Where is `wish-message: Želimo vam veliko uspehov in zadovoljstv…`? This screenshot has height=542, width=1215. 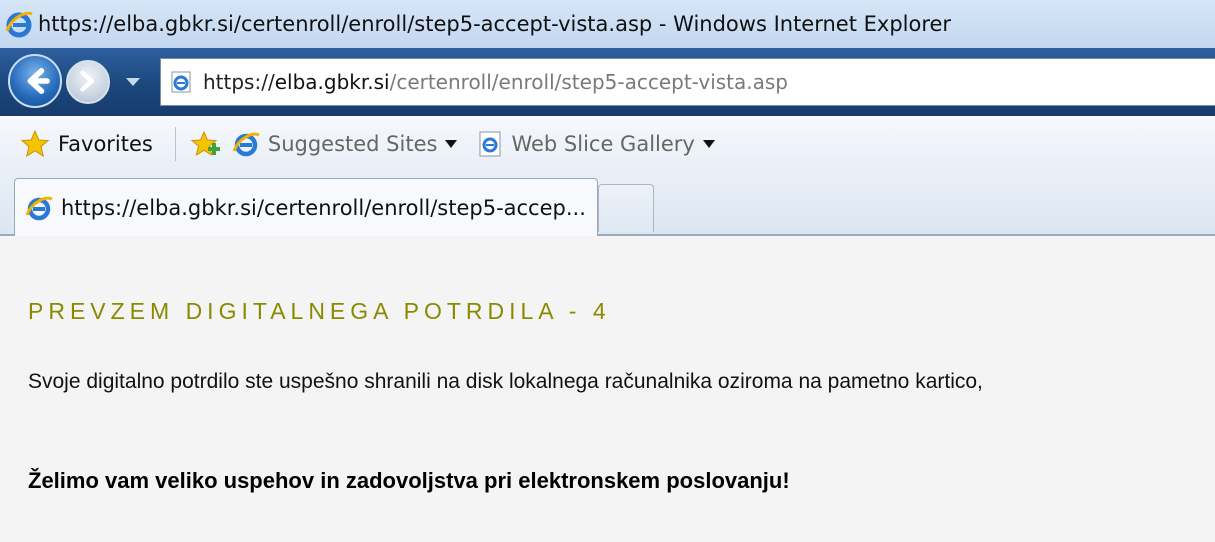
wish-message: Želimo vam veliko uspehov in zadovoljstv… is located at coordinates (409, 480).